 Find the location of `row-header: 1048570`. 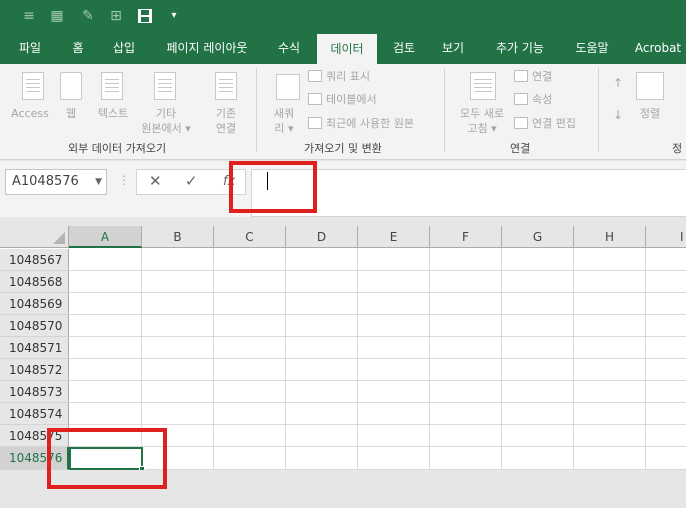

row-header: 1048570 is located at coordinates (34, 326).